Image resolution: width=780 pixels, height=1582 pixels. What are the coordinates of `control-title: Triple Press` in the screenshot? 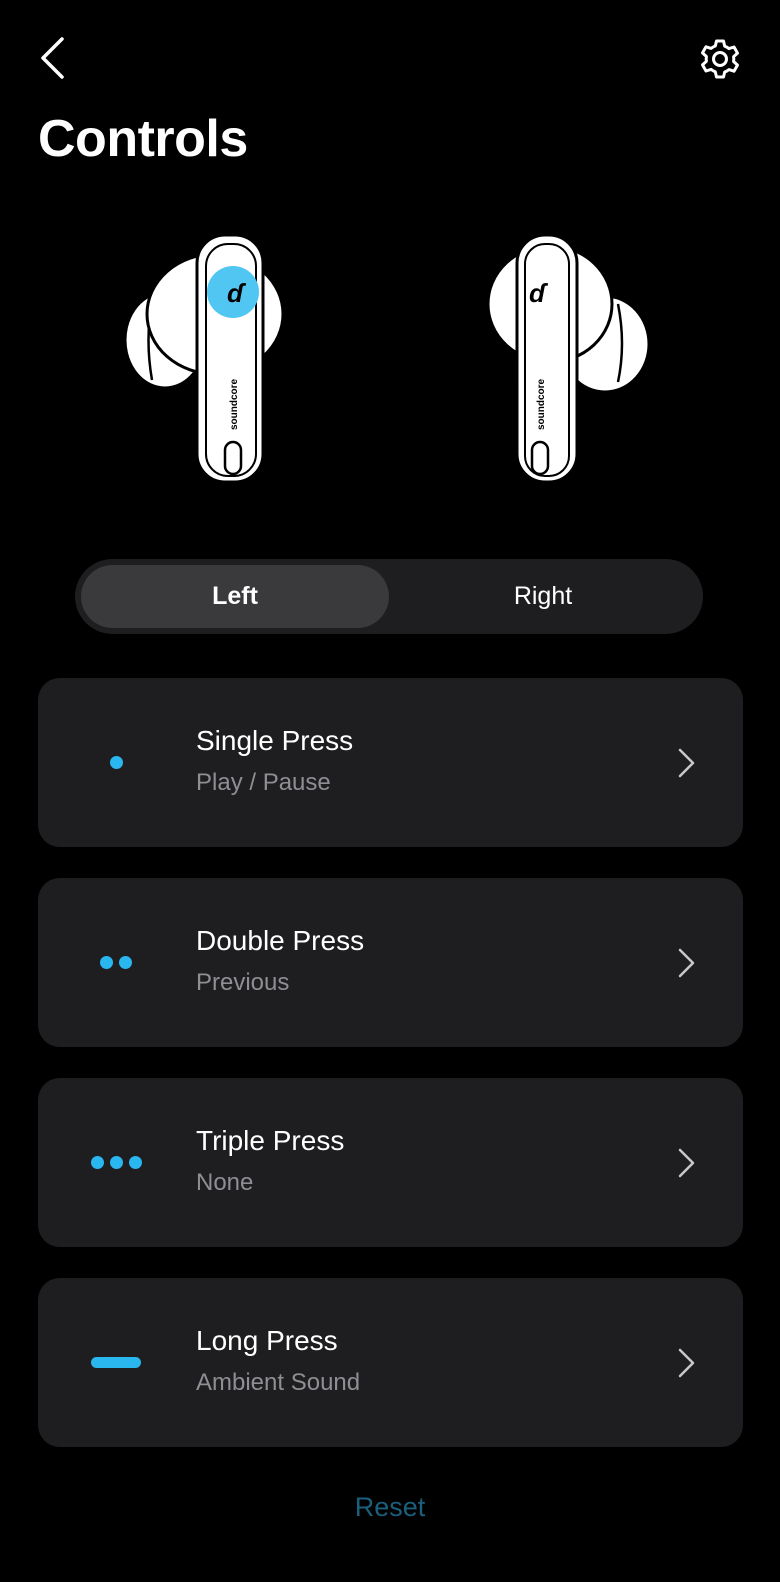 It's located at (270, 1140).